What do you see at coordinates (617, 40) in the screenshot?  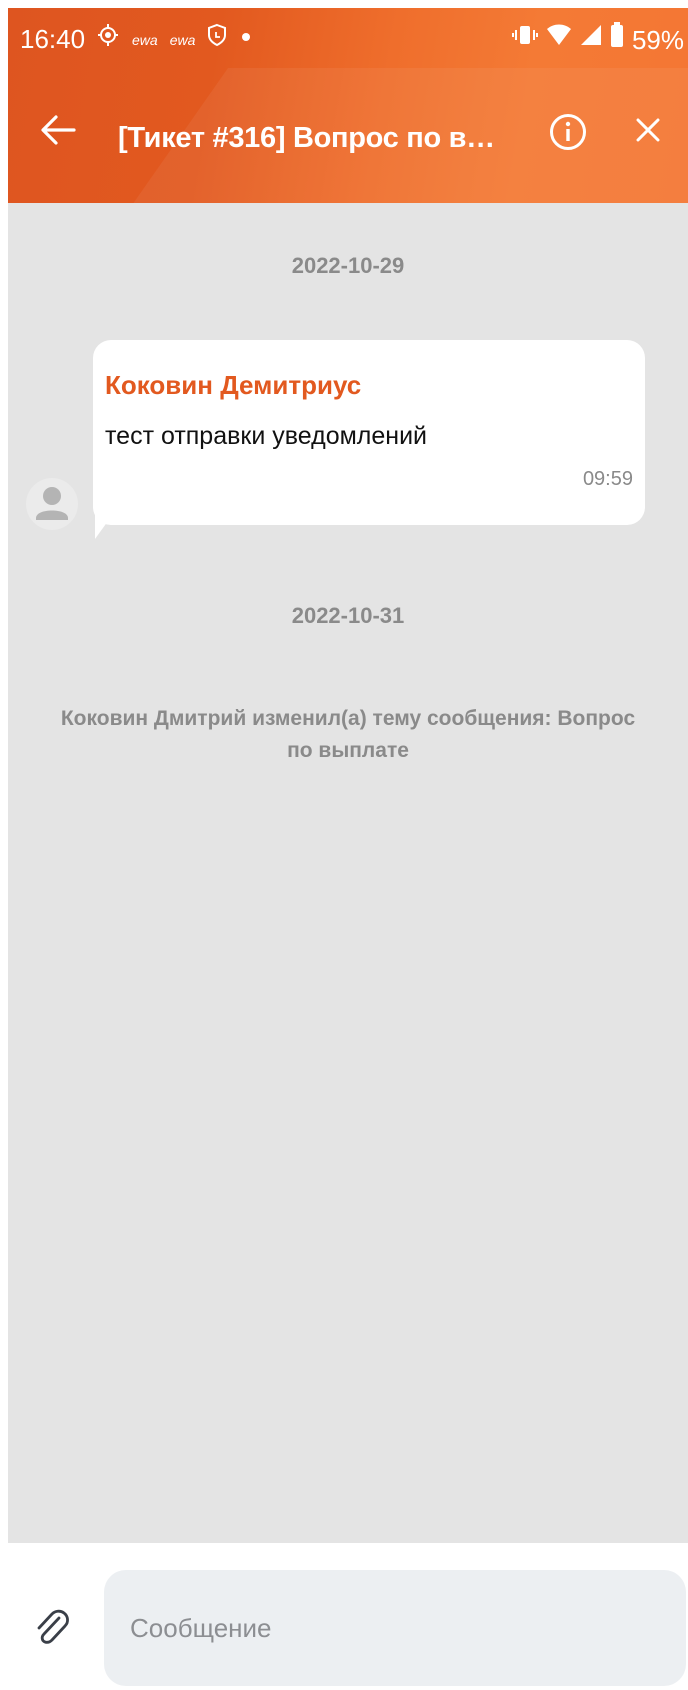 I see `battery-icon` at bounding box center [617, 40].